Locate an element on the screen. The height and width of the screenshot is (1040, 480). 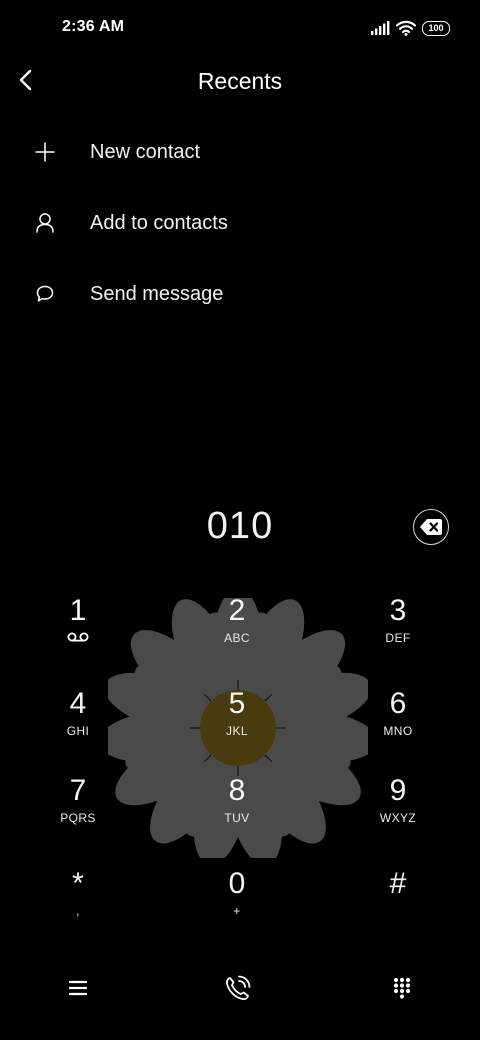
backspace-button is located at coordinates (431, 527).